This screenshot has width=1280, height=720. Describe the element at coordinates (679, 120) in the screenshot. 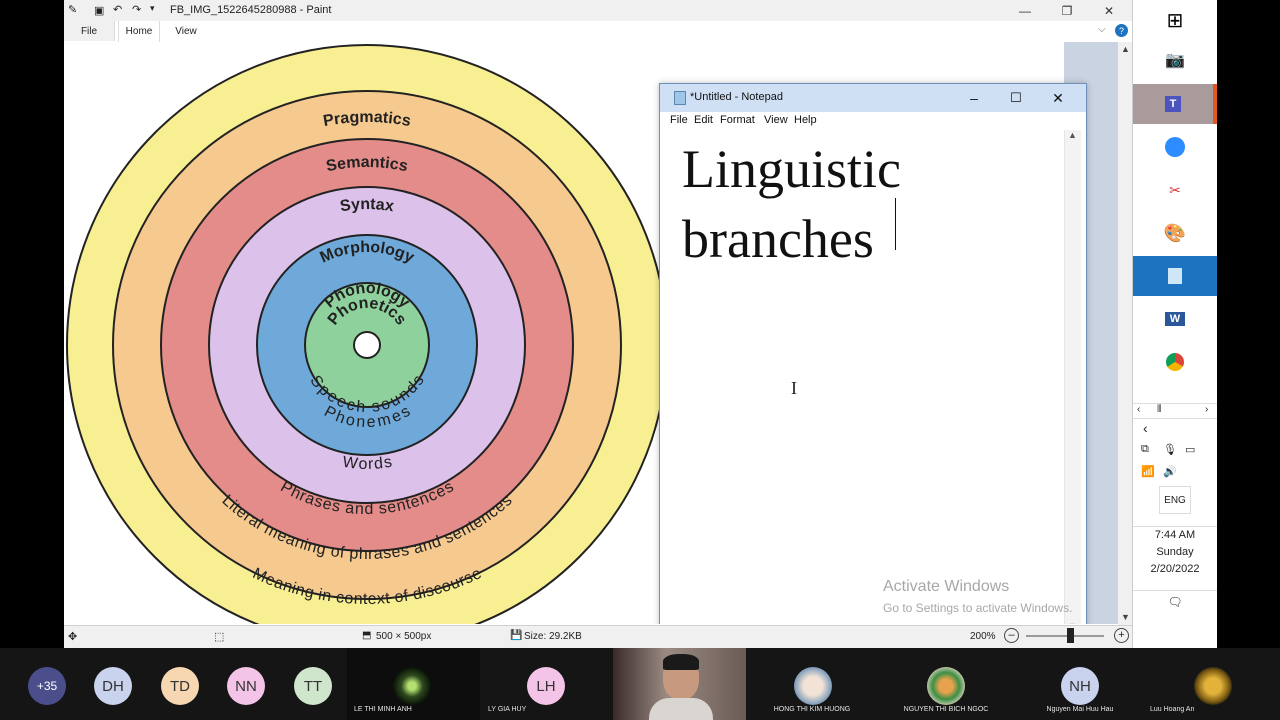

I see `menu-file: File` at that location.